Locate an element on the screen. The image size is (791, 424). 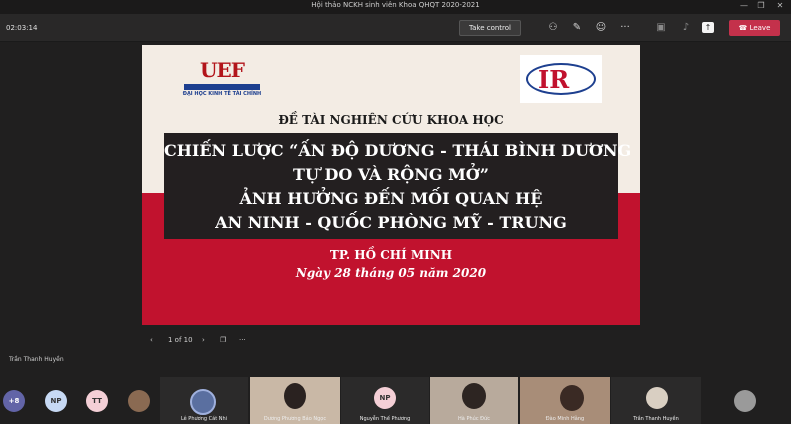
slide-title-line: ẢNH HƯỞNG ĐẾN MỐI QUAN HỆ is located at coordinates (391, 198).